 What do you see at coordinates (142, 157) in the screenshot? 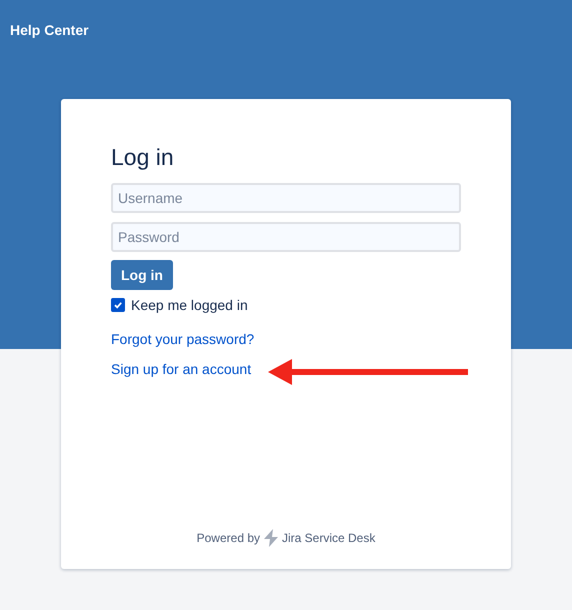
I see `login-heading: Log in` at bounding box center [142, 157].